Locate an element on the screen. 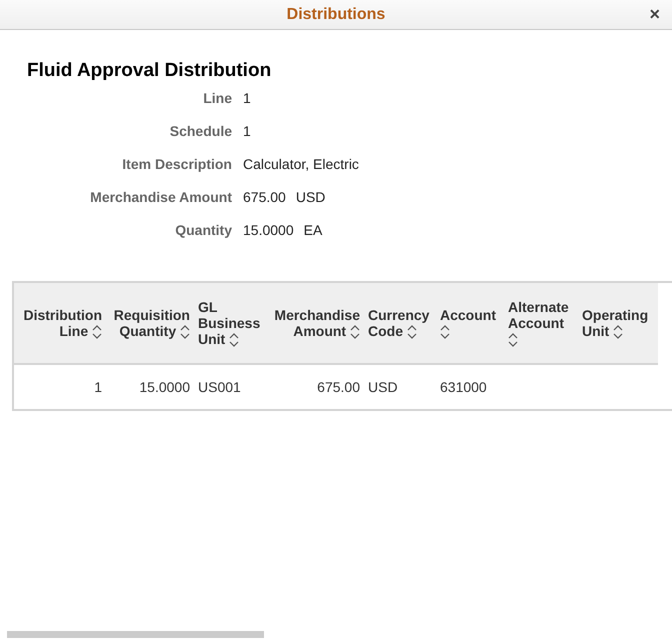  field-label: Item Description is located at coordinates (176, 164).